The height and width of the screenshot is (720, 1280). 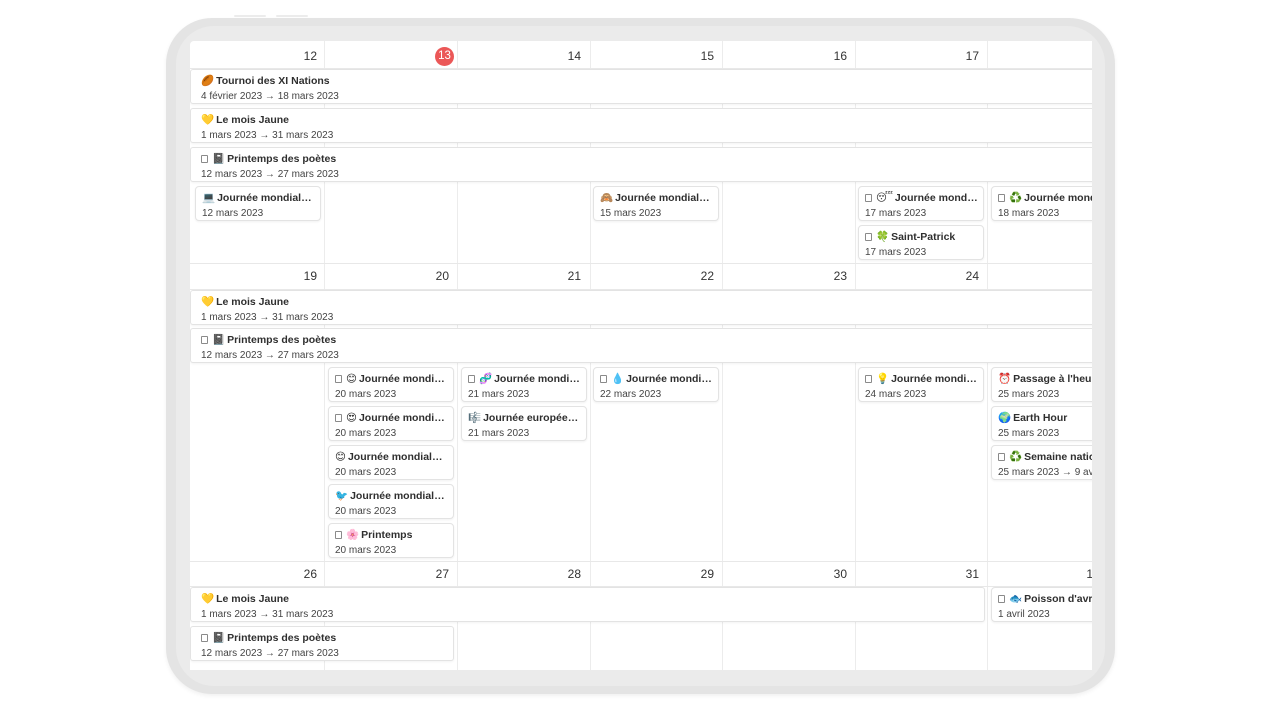 What do you see at coordinates (253, 276) in the screenshot?
I see `day-number: 19` at bounding box center [253, 276].